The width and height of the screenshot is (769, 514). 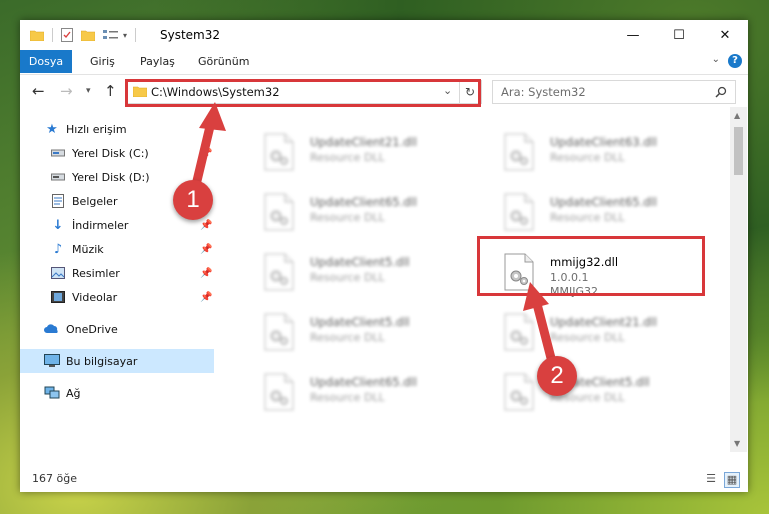 What do you see at coordinates (58, 297) in the screenshot?
I see `videos-icon` at bounding box center [58, 297].